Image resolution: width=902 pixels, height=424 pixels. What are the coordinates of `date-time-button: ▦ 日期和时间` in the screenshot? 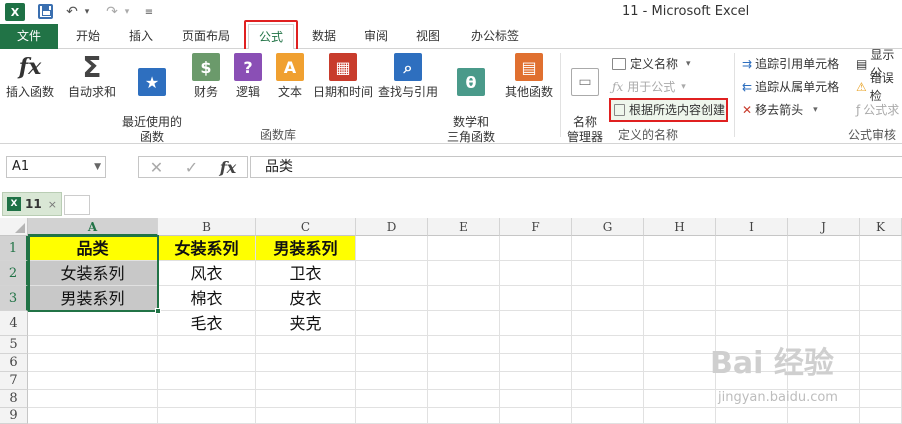 It's located at (343, 76).